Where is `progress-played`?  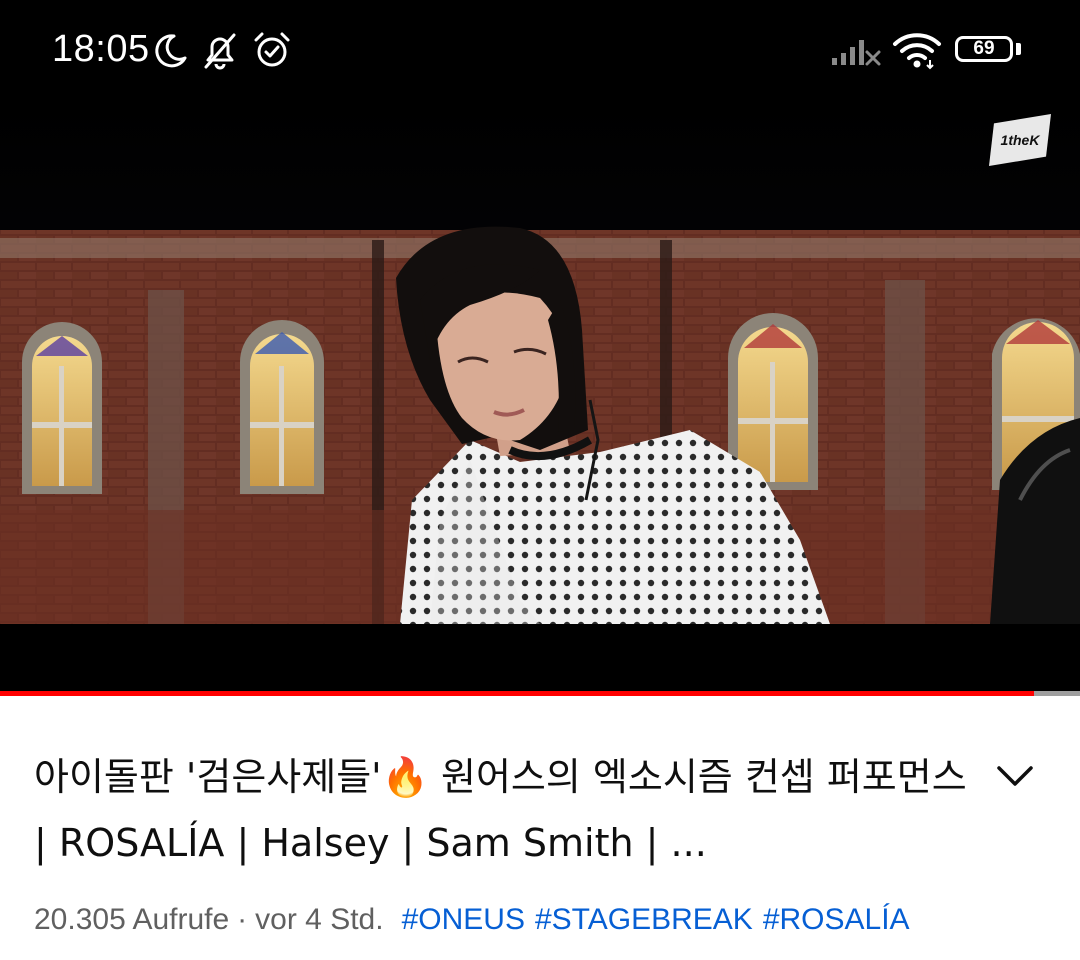 progress-played is located at coordinates (517, 693).